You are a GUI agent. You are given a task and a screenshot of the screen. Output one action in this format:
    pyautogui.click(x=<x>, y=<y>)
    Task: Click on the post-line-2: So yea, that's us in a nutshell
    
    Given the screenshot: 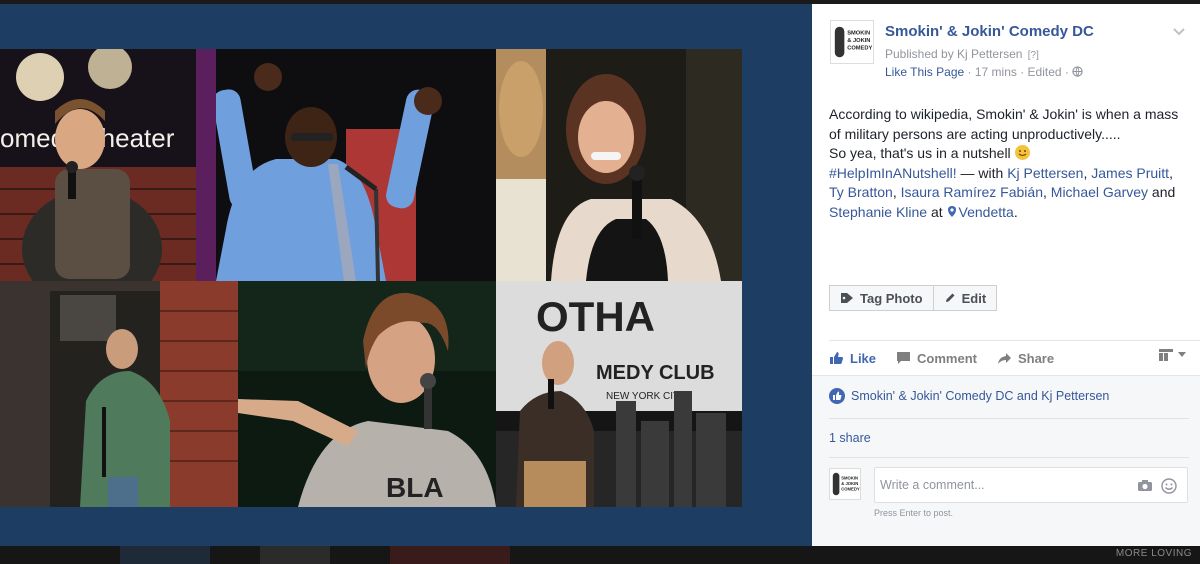 What is the action you would take?
    pyautogui.click(x=1009, y=154)
    